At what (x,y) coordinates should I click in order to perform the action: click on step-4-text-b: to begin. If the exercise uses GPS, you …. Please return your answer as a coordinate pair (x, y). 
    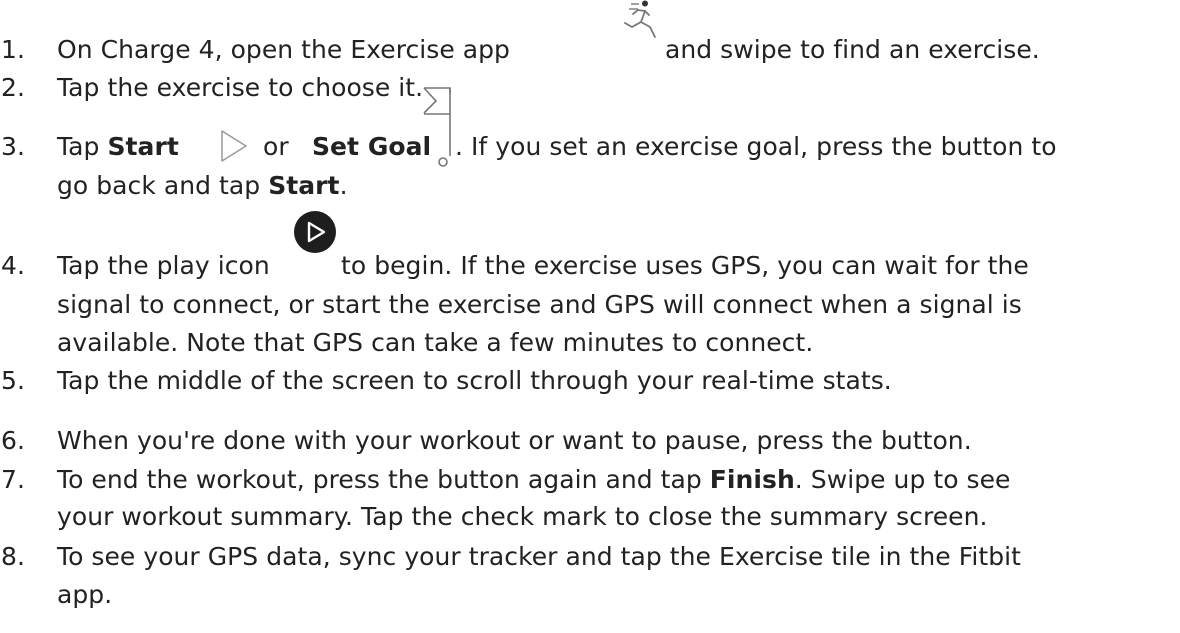
    Looking at the image, I should click on (685, 265).